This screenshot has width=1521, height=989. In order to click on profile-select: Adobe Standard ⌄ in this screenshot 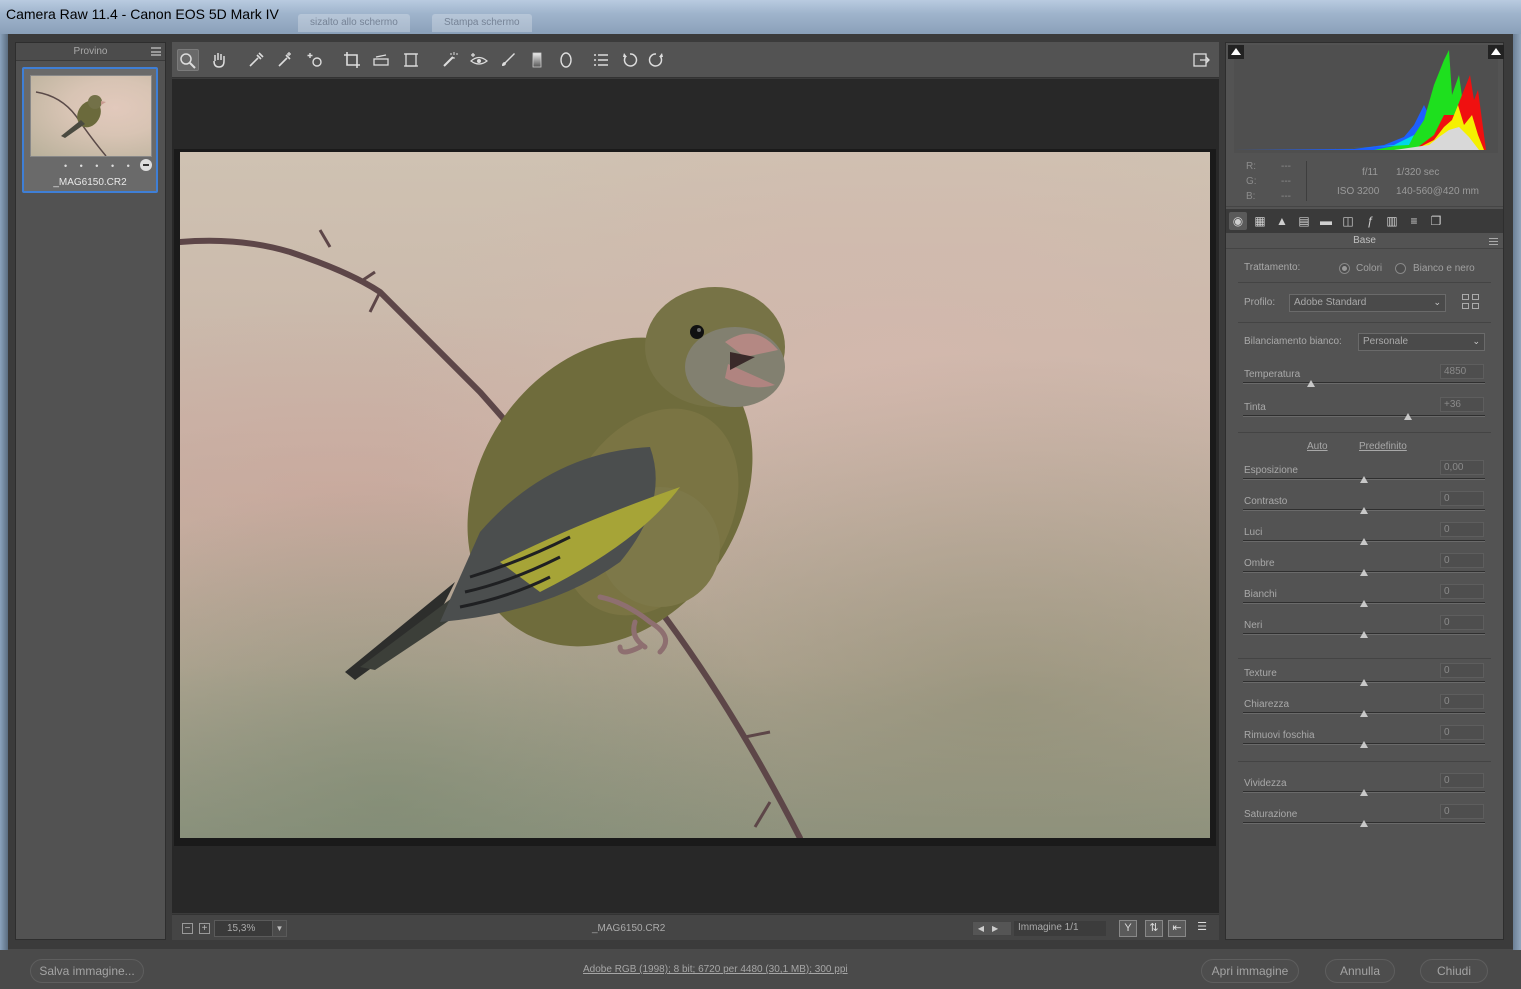, I will do `click(1367, 303)`.